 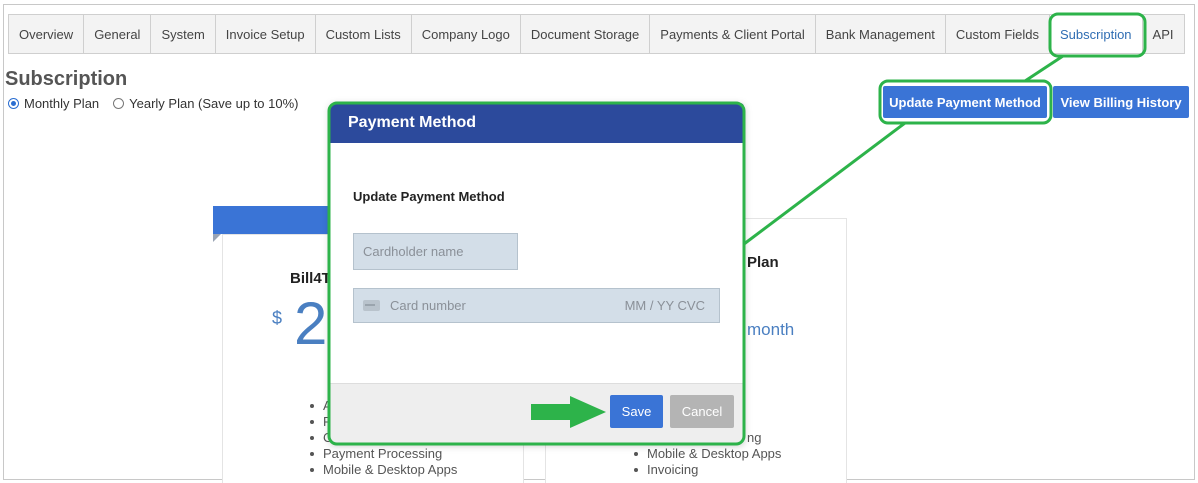 I want to click on cancel-button: Cancel, so click(x=702, y=411).